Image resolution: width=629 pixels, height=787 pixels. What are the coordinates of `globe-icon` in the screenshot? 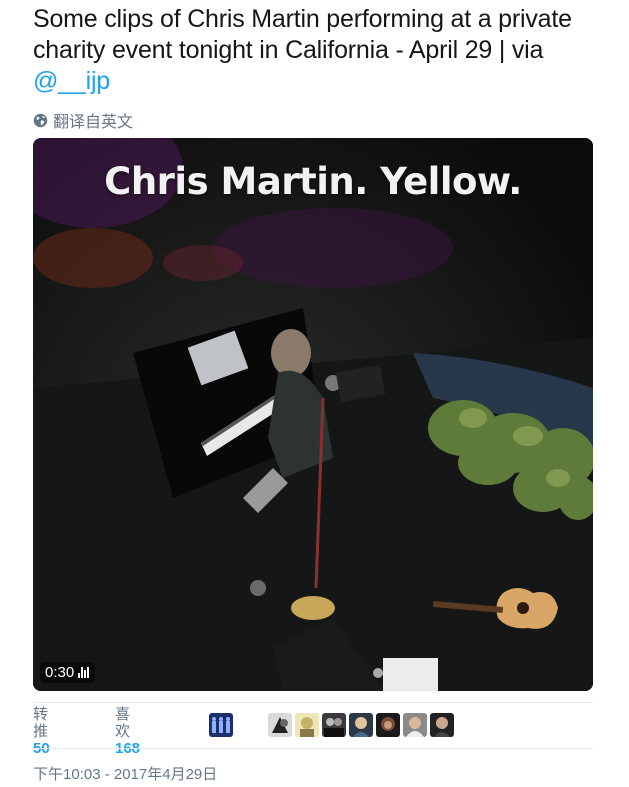 It's located at (40, 120).